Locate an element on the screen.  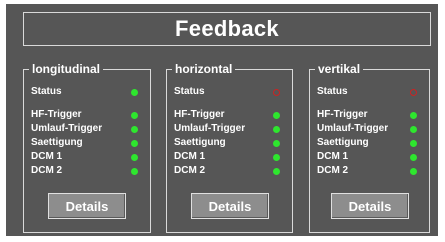
group-legend: vertikal is located at coordinates (339, 69).